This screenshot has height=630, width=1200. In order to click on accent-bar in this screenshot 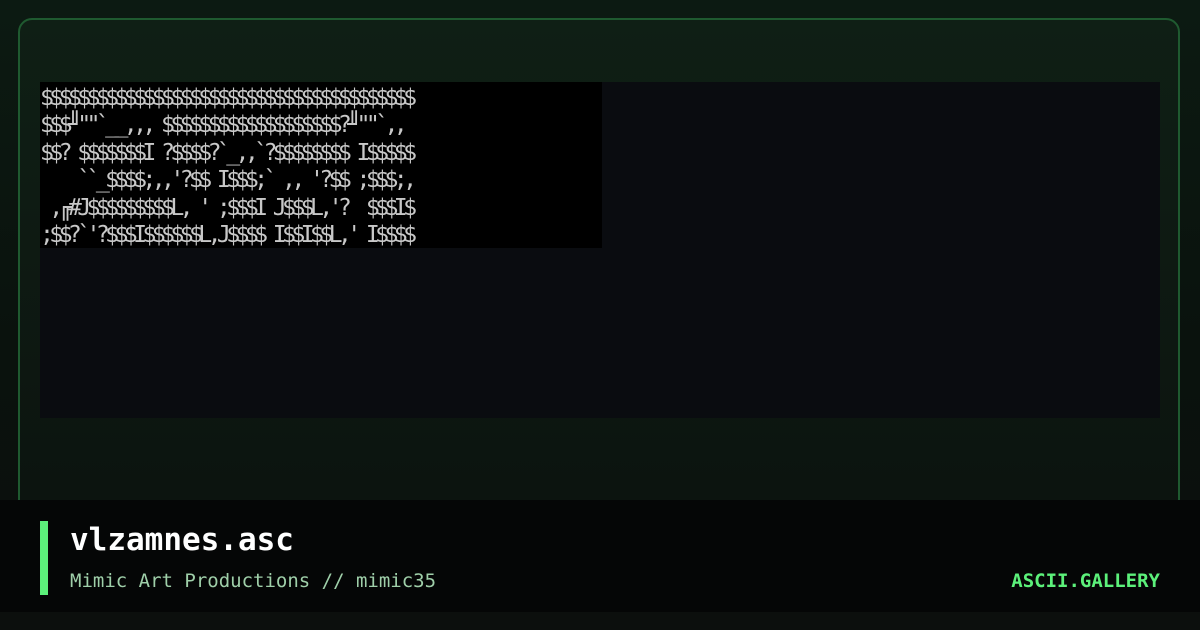, I will do `click(44, 558)`.